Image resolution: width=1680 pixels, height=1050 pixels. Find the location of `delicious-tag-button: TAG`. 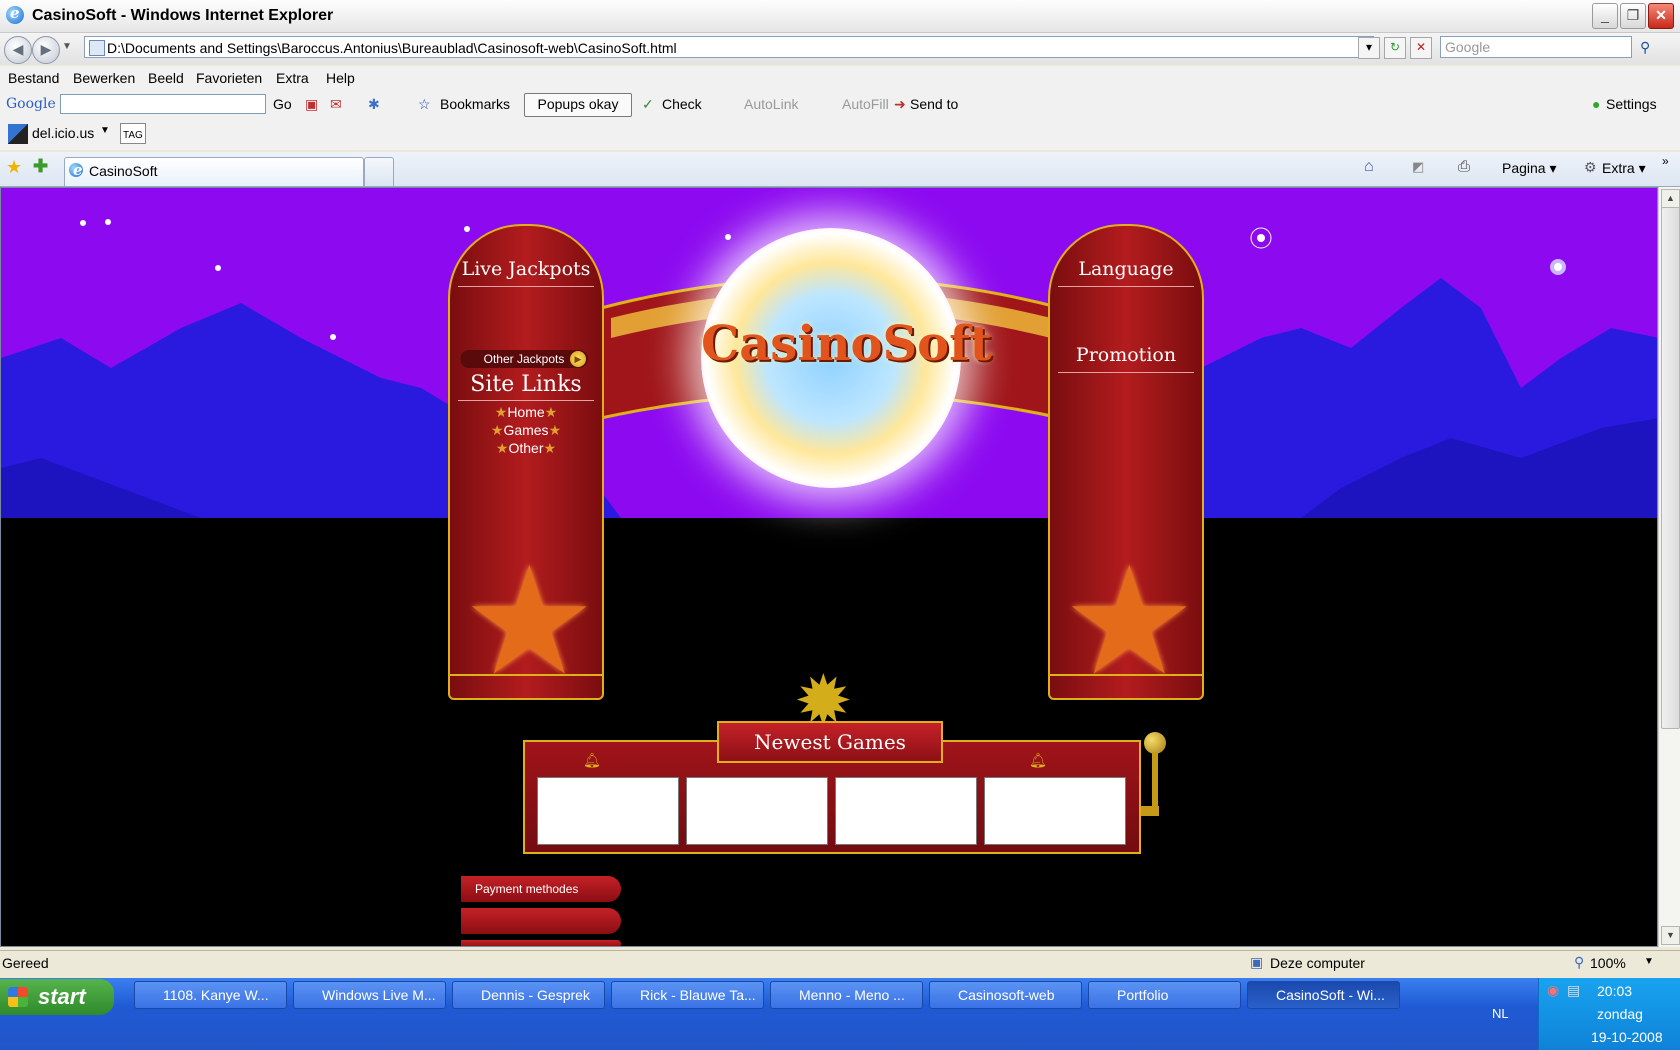

delicious-tag-button: TAG is located at coordinates (133, 133).